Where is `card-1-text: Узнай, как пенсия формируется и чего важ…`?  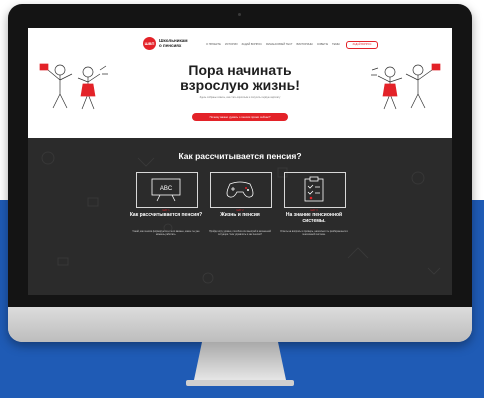
card-1-text: Узнай, как пенсия формируется и чего важ… is located at coordinates (166, 233).